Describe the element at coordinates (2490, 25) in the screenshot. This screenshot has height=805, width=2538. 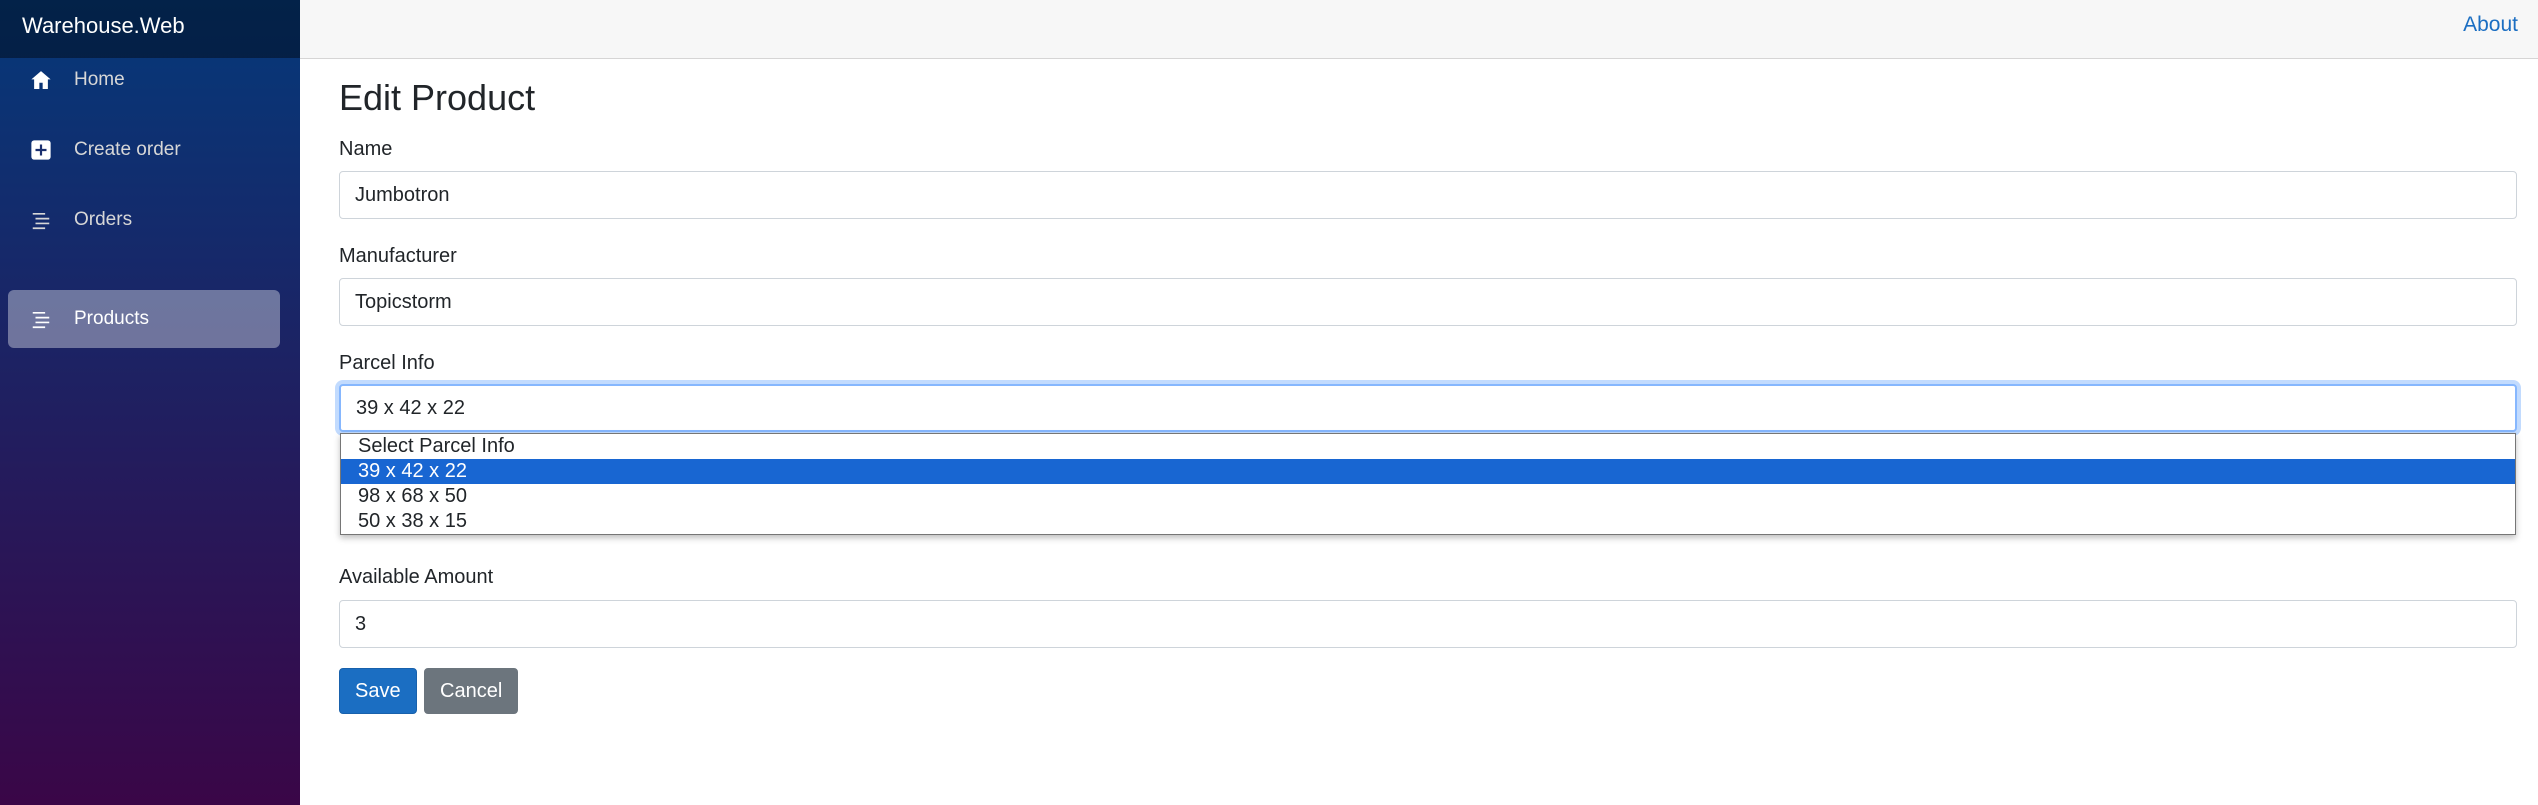
I see `about-link: About` at that location.